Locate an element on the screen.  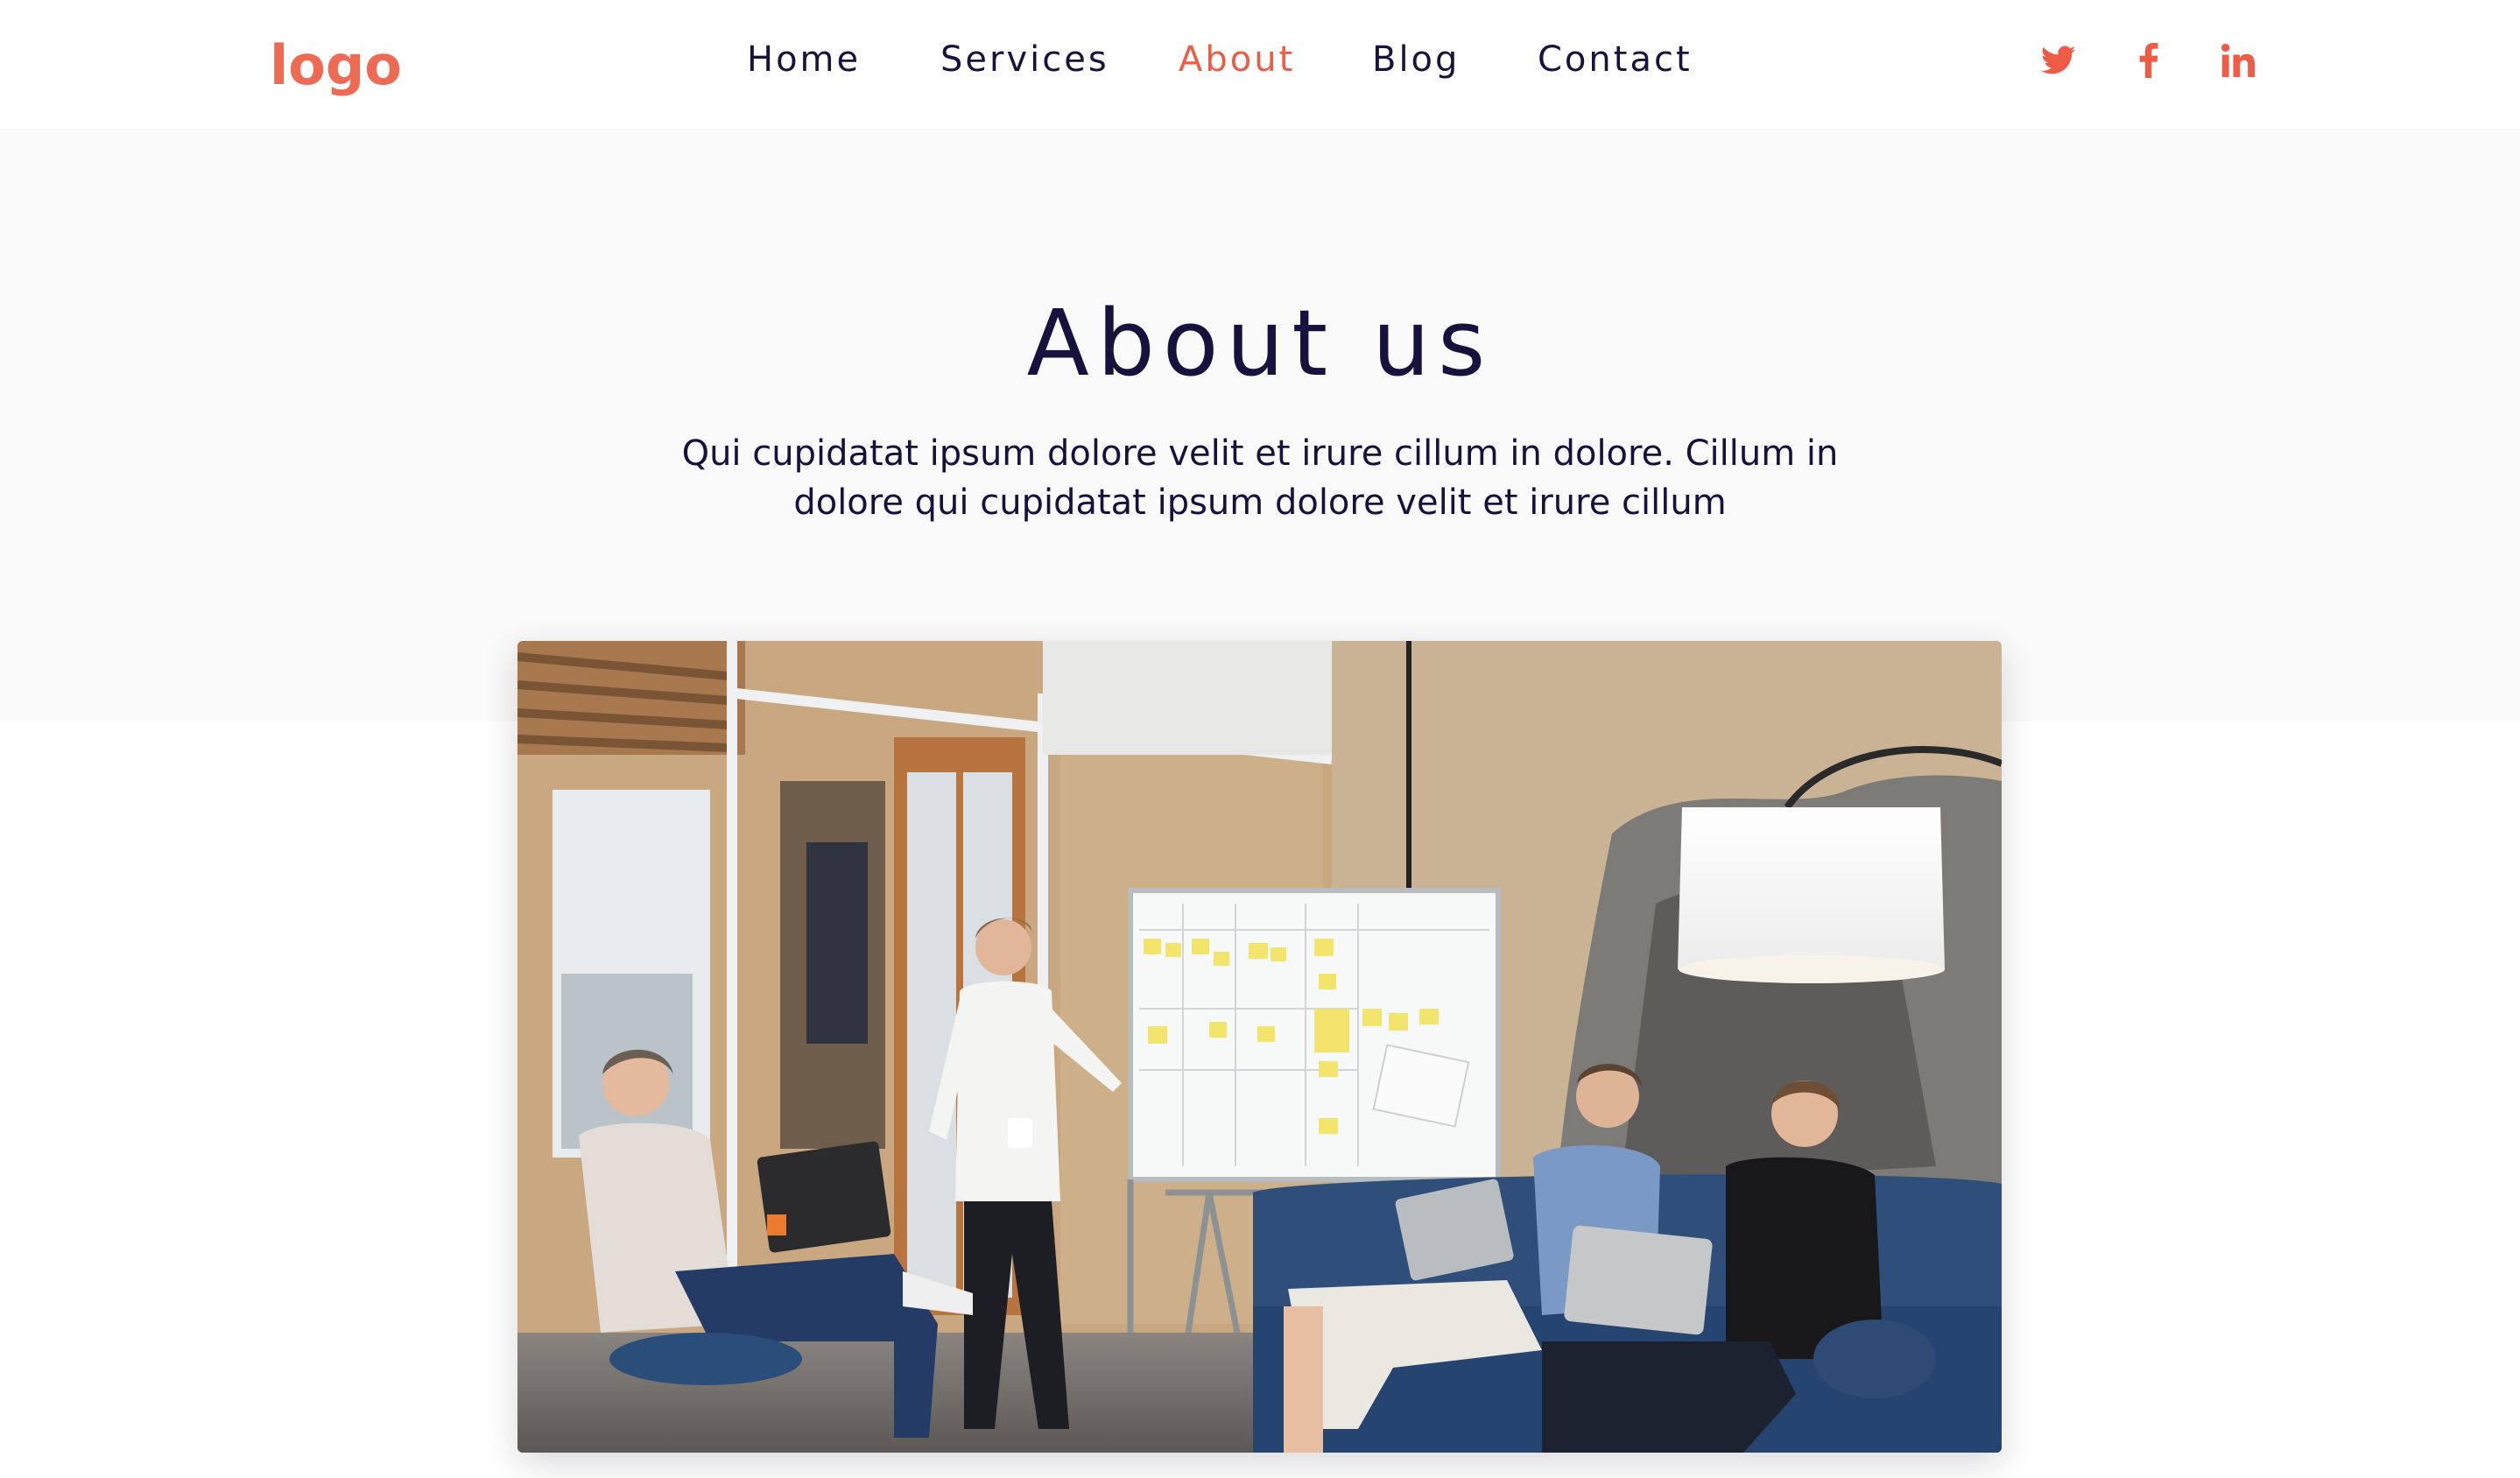
twitter-icon is located at coordinates (2058, 60).